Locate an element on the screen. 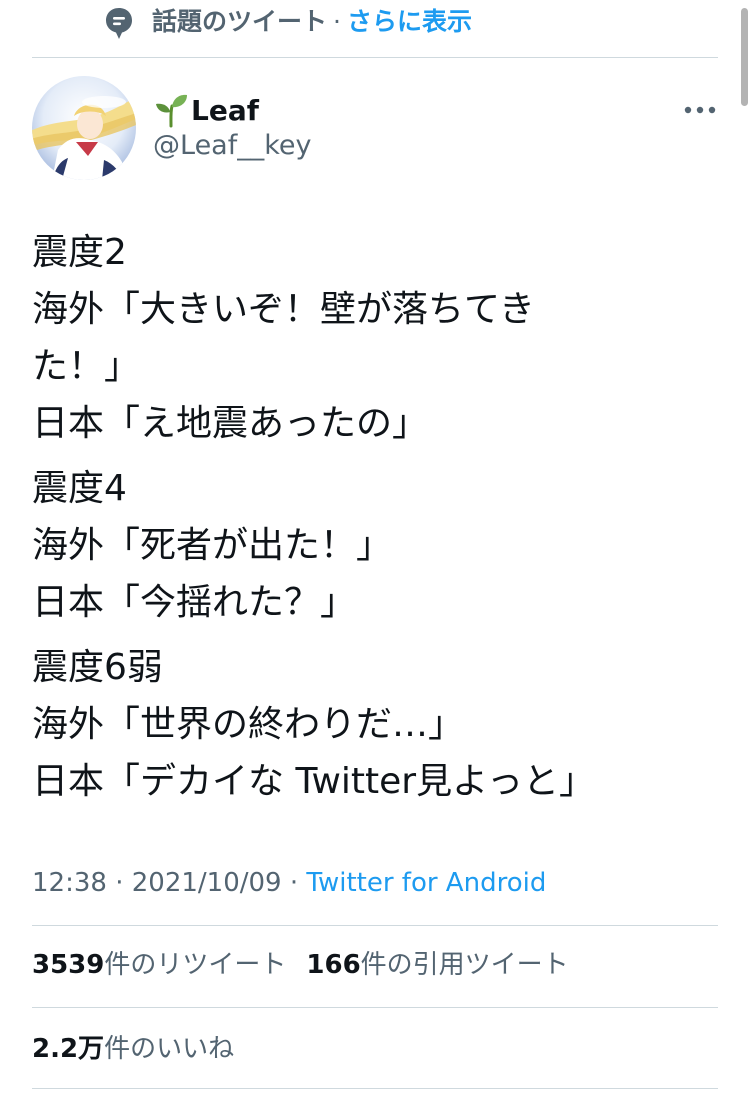 This screenshot has width=750, height=1096. topic-bubble-icon is located at coordinates (119, 23).